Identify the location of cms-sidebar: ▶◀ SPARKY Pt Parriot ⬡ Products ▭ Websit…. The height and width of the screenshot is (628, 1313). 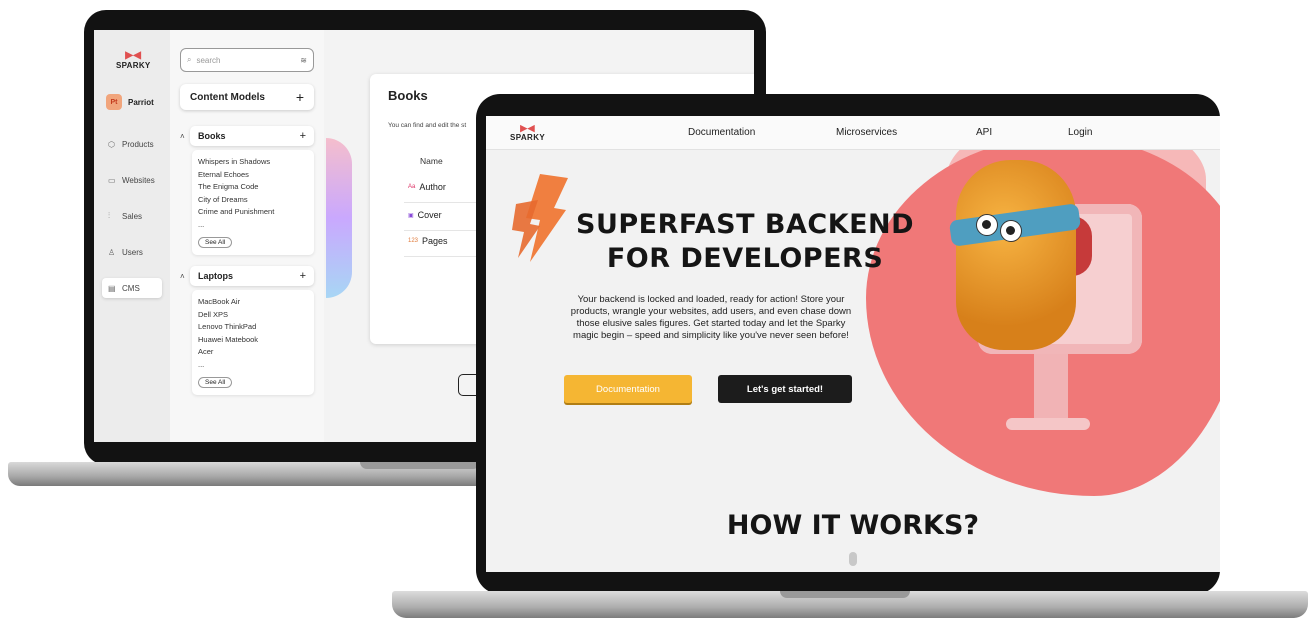
(132, 236).